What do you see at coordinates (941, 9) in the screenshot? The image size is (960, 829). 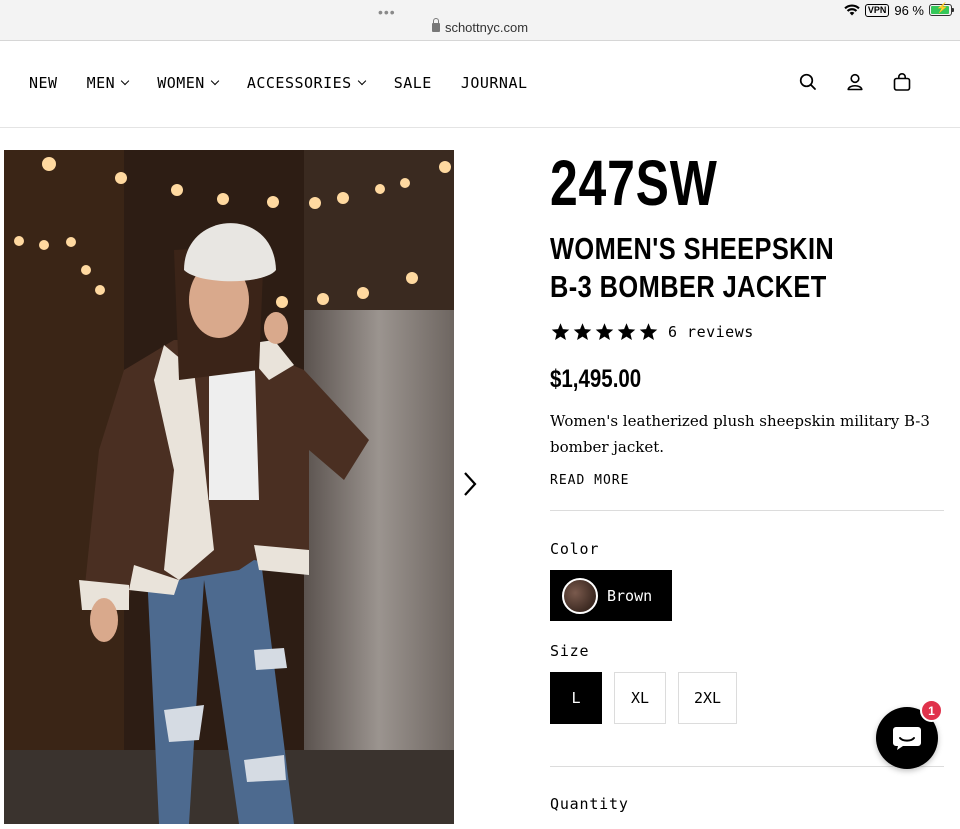 I see `battery-icon: ⚡` at bounding box center [941, 9].